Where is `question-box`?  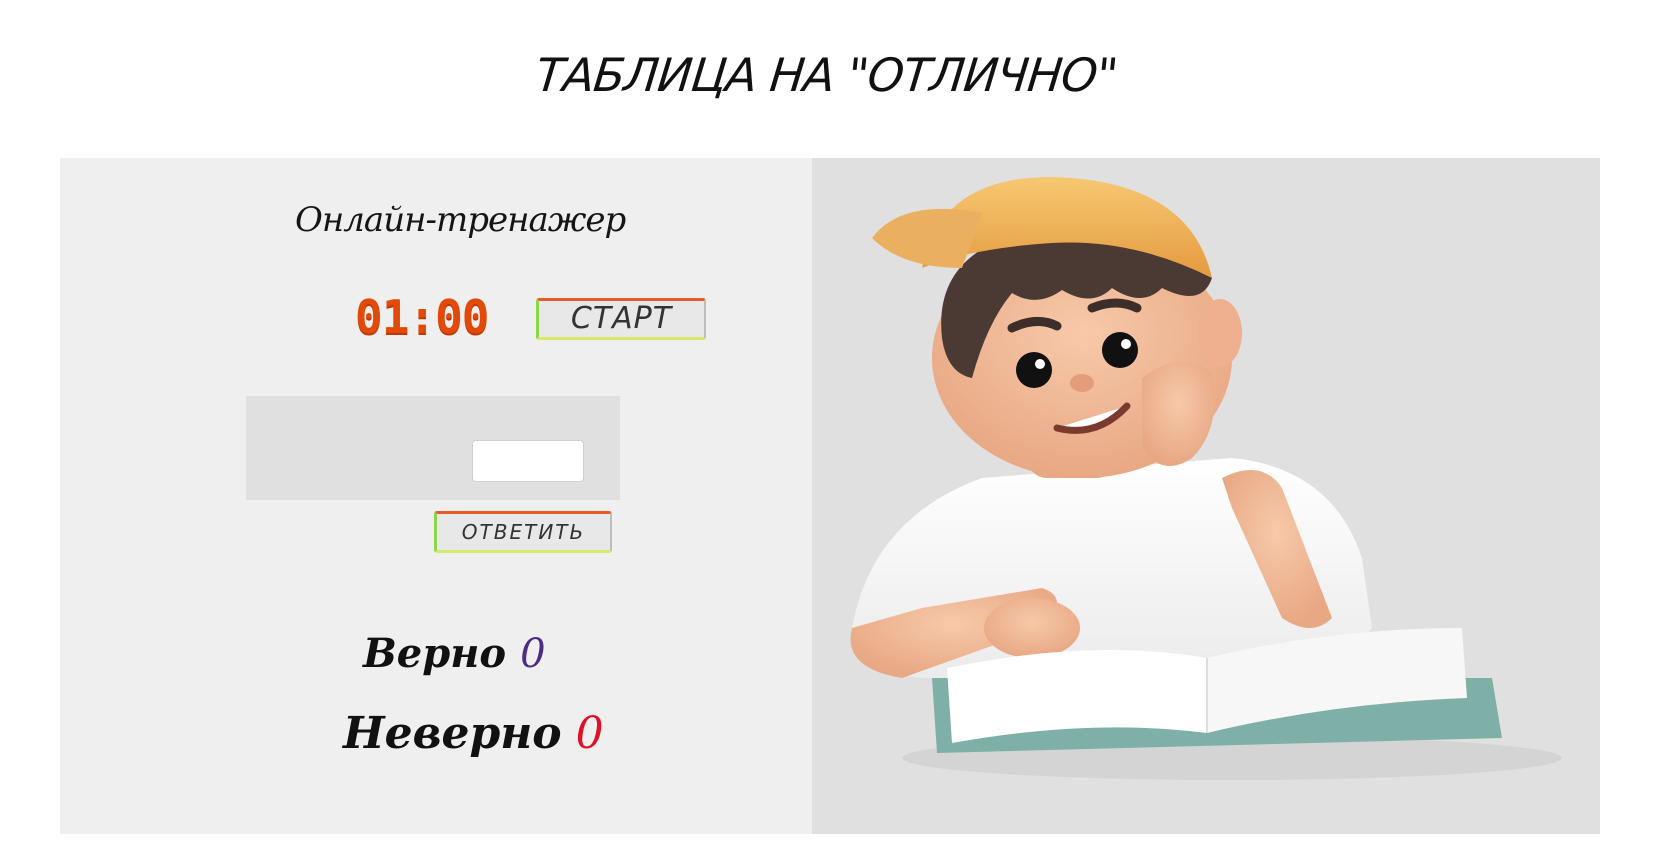
question-box is located at coordinates (433, 448).